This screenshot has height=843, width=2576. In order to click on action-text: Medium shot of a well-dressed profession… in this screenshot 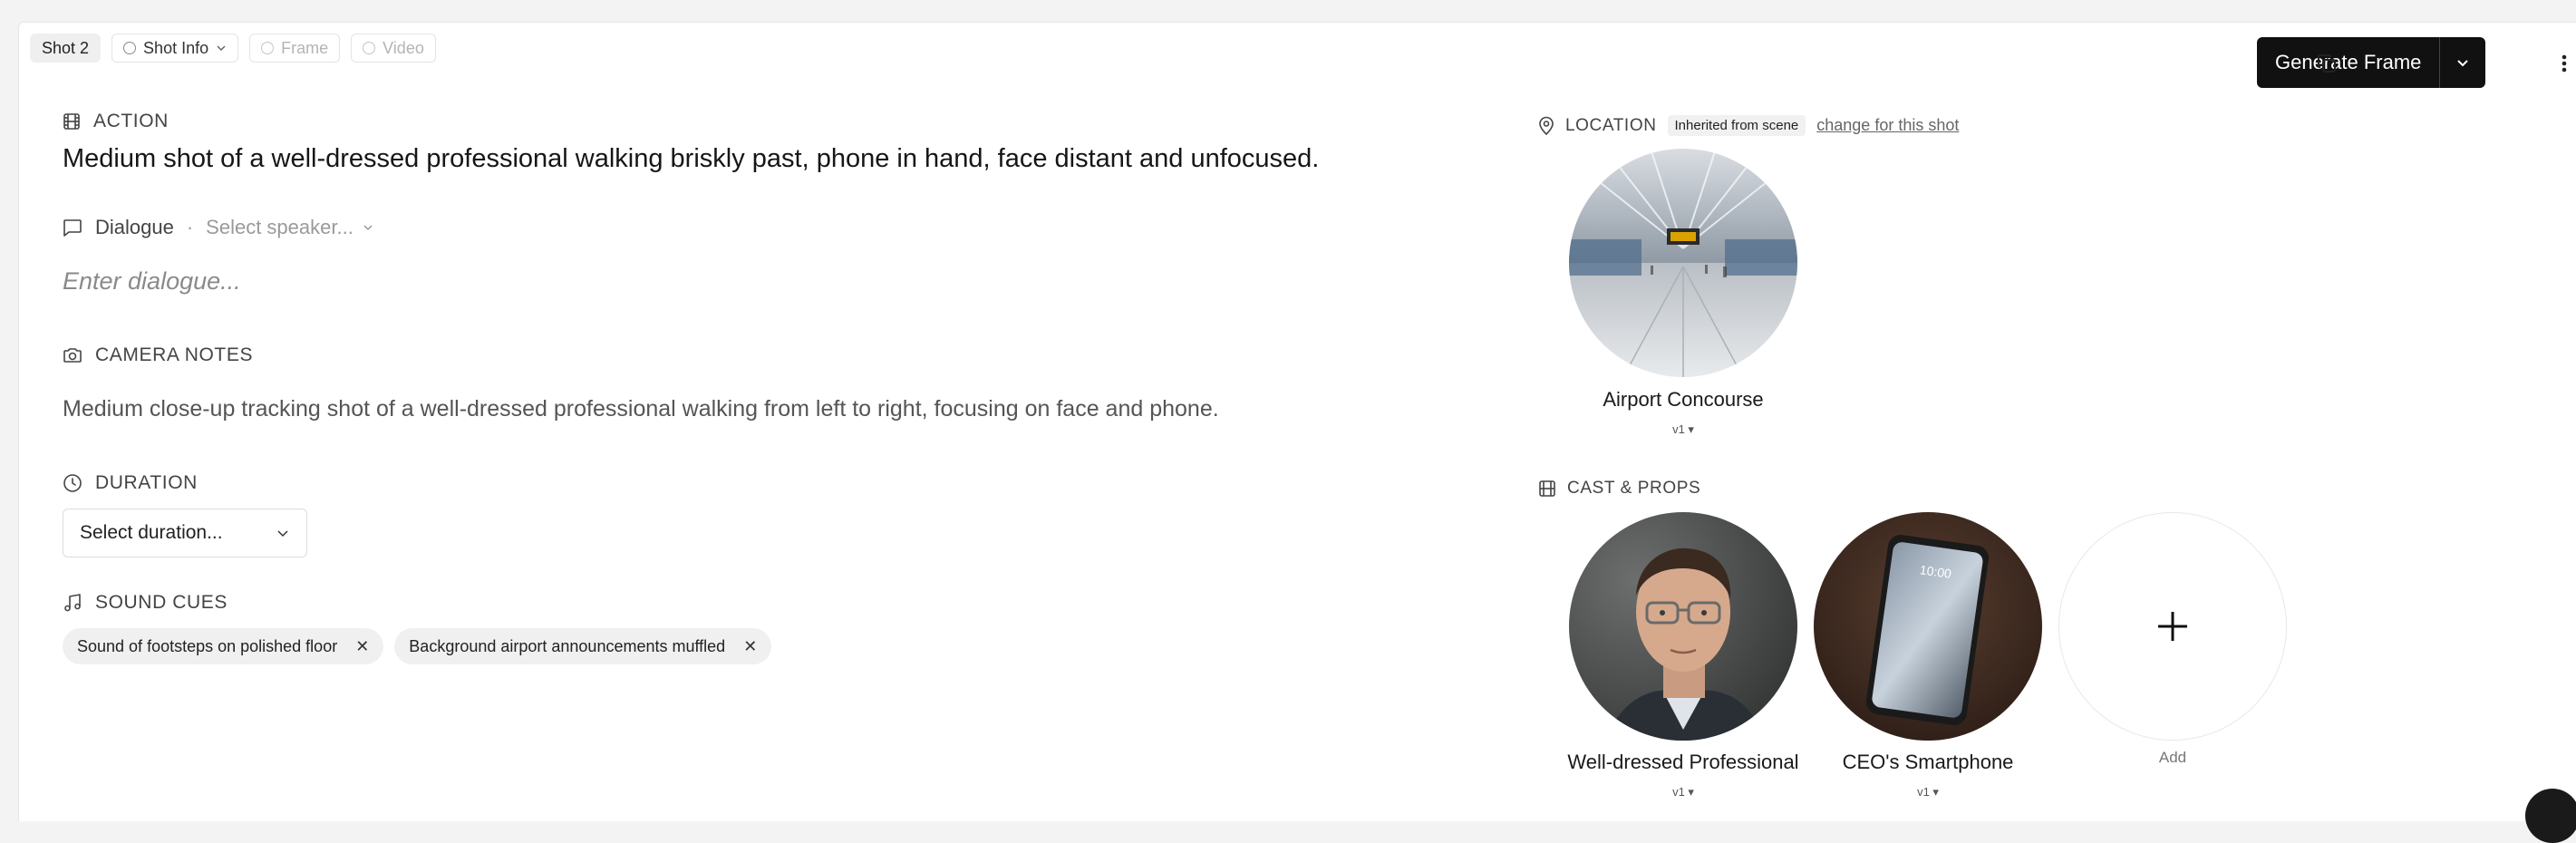, I will do `click(691, 159)`.